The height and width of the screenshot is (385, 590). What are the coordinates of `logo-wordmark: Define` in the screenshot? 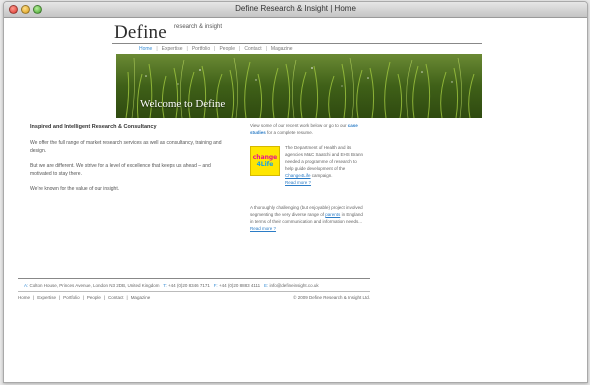 It's located at (140, 32).